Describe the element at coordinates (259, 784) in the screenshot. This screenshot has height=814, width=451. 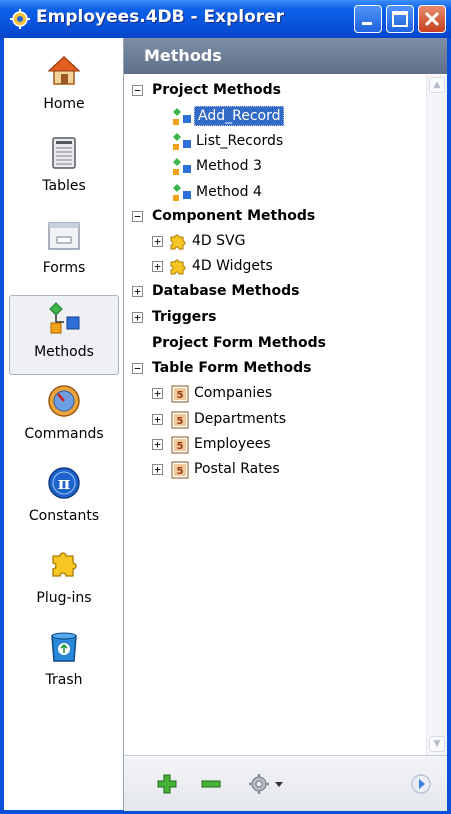
I see `gear-icon` at that location.